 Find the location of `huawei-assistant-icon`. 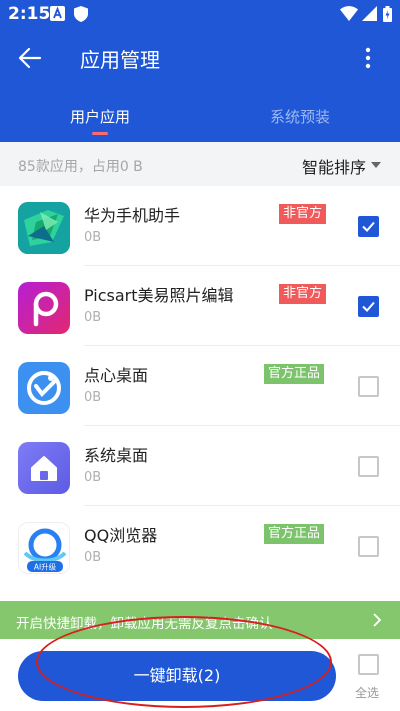

huawei-assistant-icon is located at coordinates (44, 228).